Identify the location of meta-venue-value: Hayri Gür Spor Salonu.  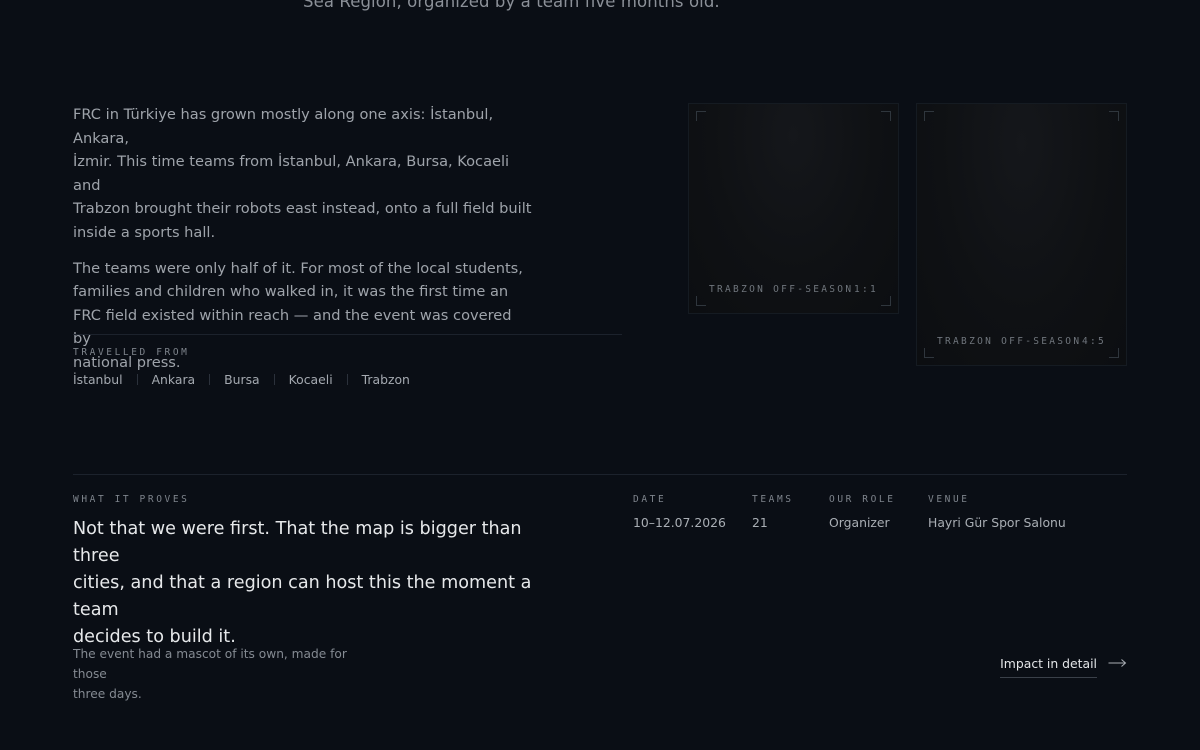
(997, 522).